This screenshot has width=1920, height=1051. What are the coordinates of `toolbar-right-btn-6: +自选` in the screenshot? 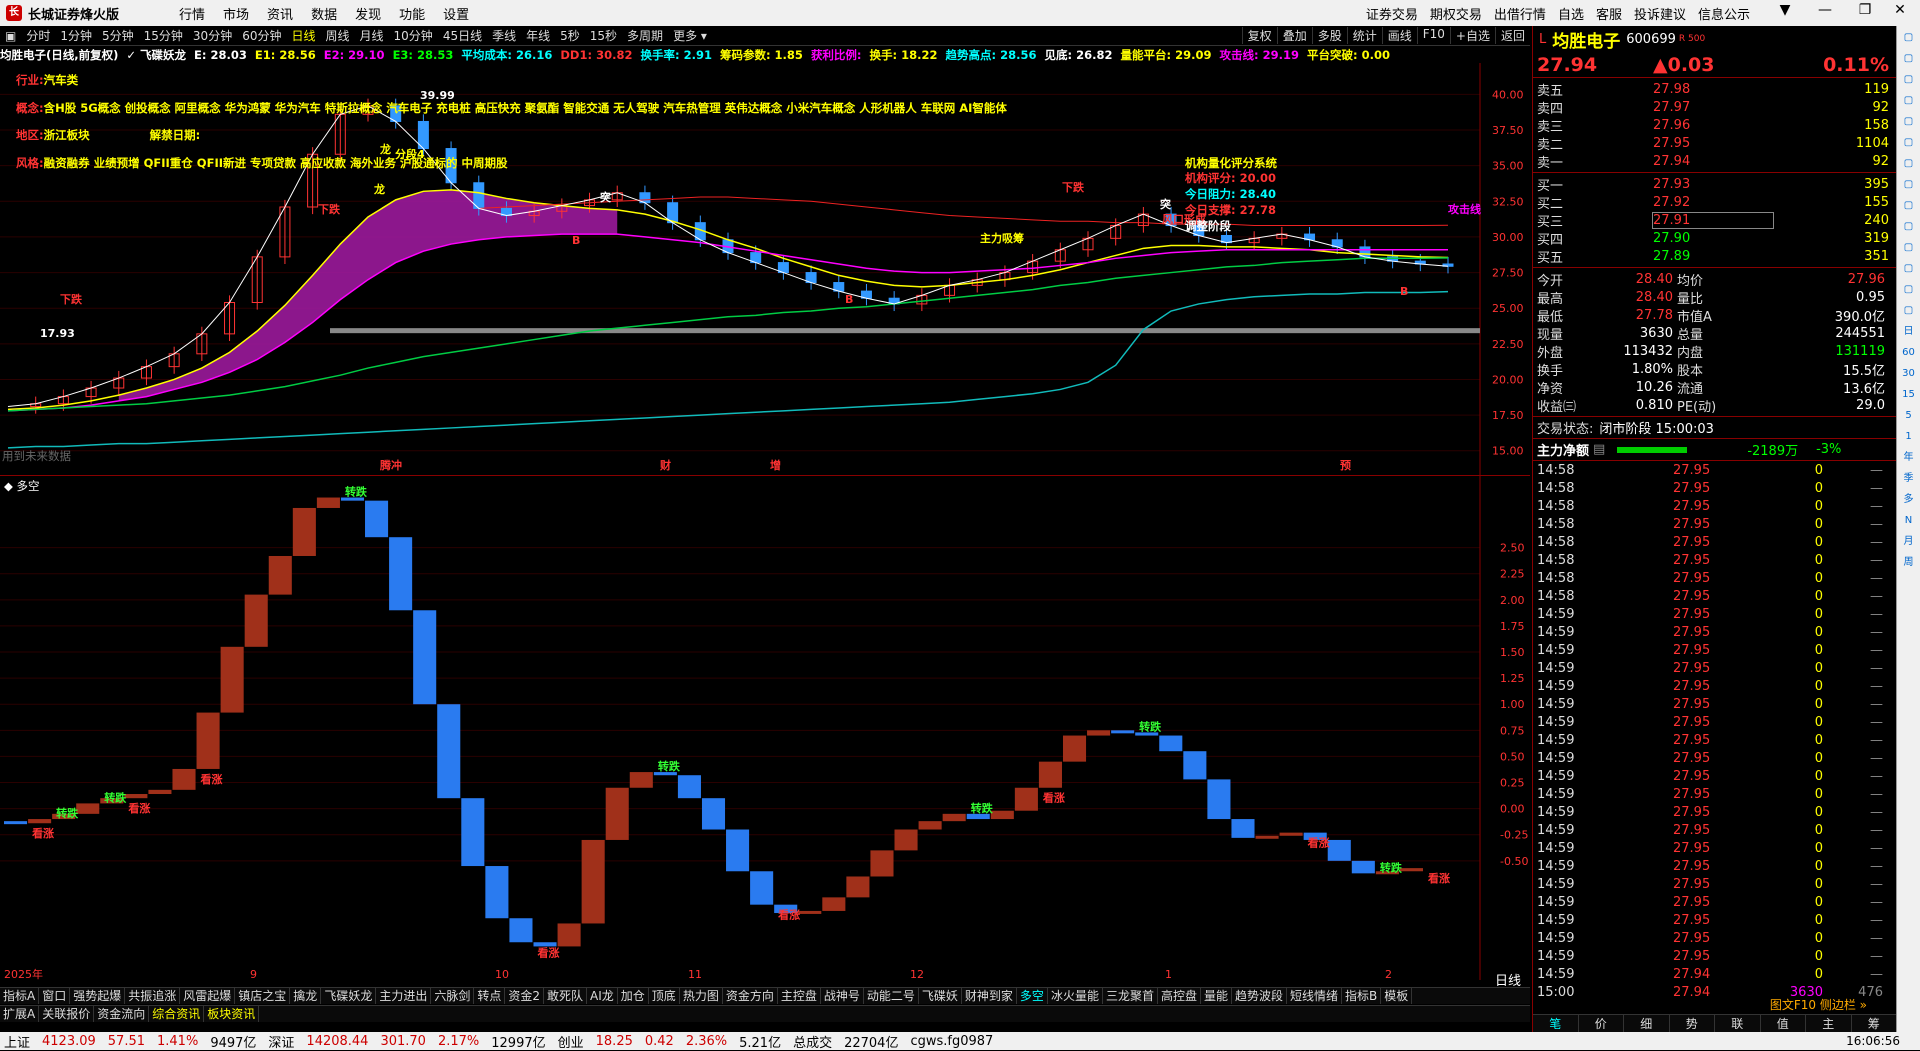 It's located at (1472, 35).